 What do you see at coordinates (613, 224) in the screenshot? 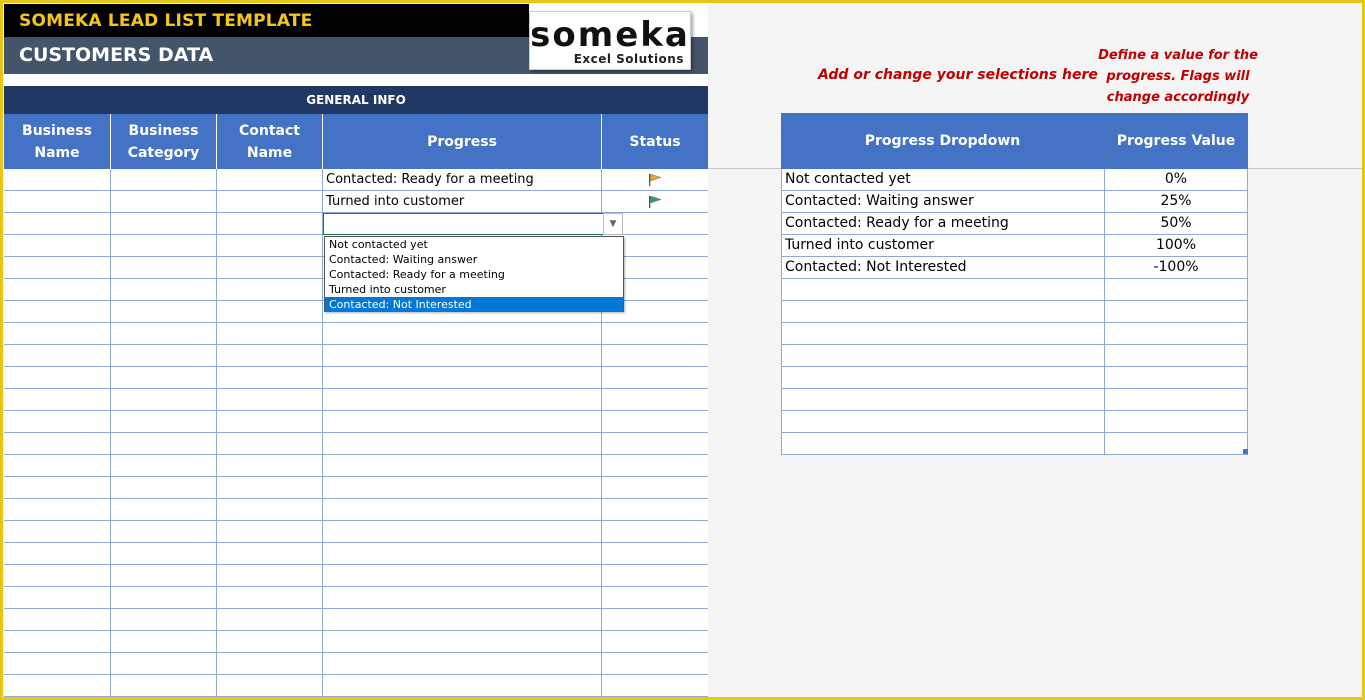
I see `dropdown-arrow-button: ▼` at bounding box center [613, 224].